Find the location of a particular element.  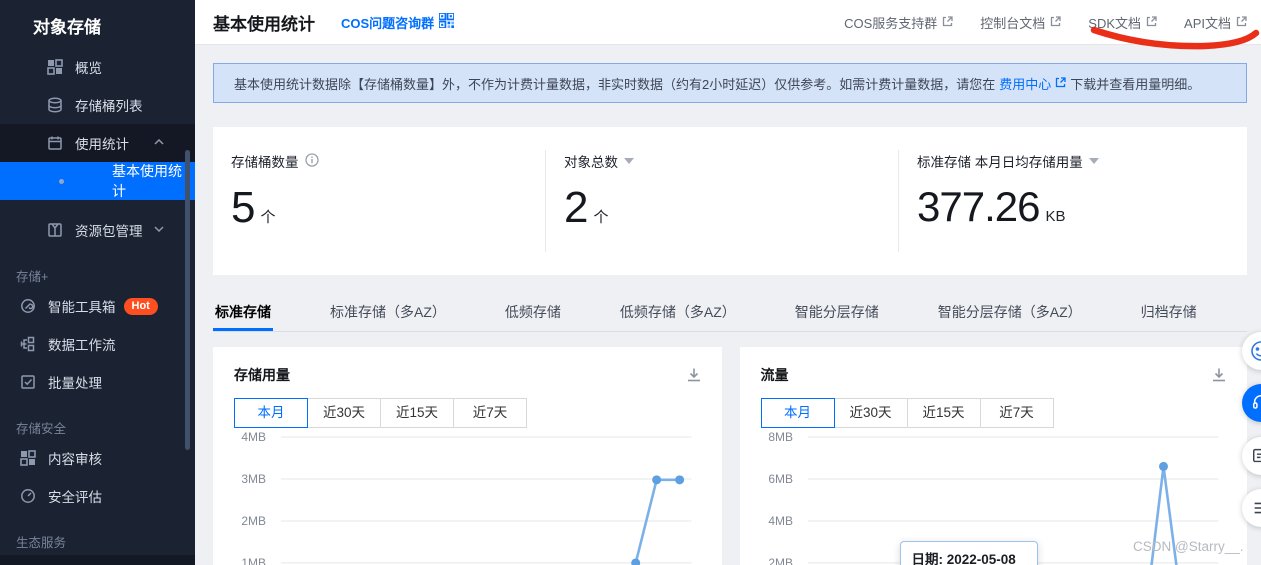

cos-qq-group-link: COS问题咨询群 is located at coordinates (398, 22).